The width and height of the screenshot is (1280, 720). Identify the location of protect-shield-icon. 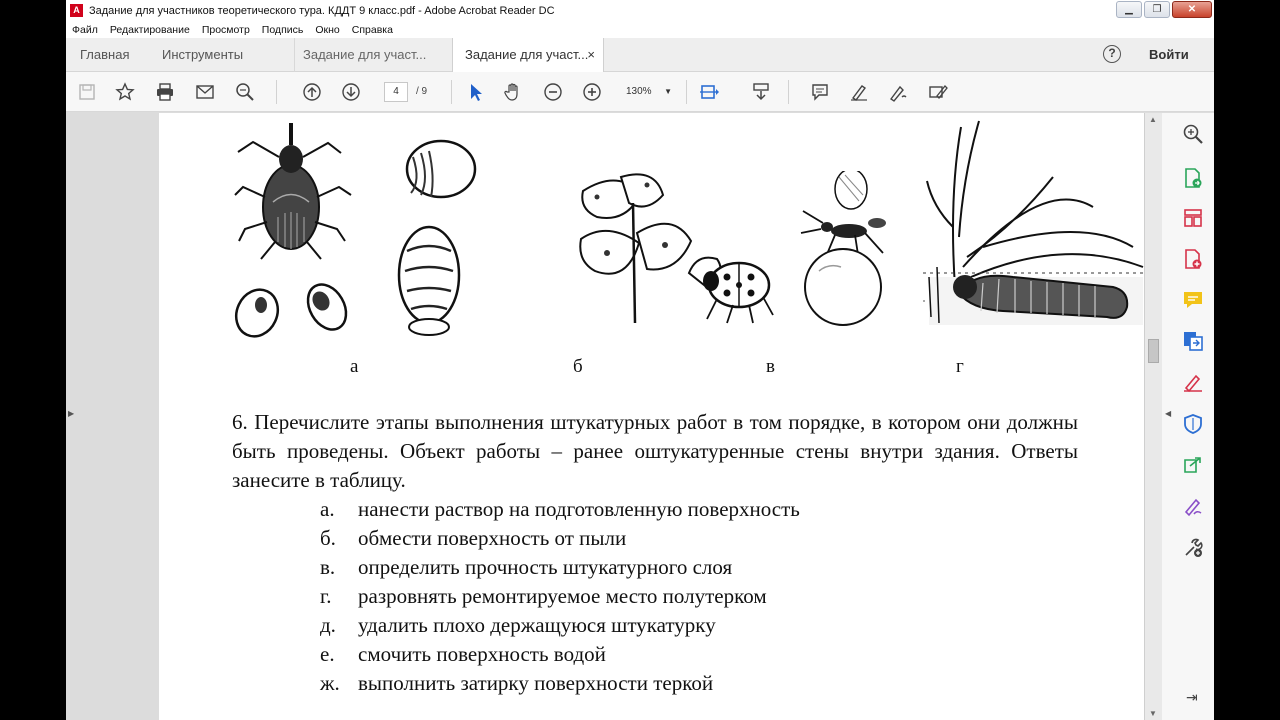
(1193, 424).